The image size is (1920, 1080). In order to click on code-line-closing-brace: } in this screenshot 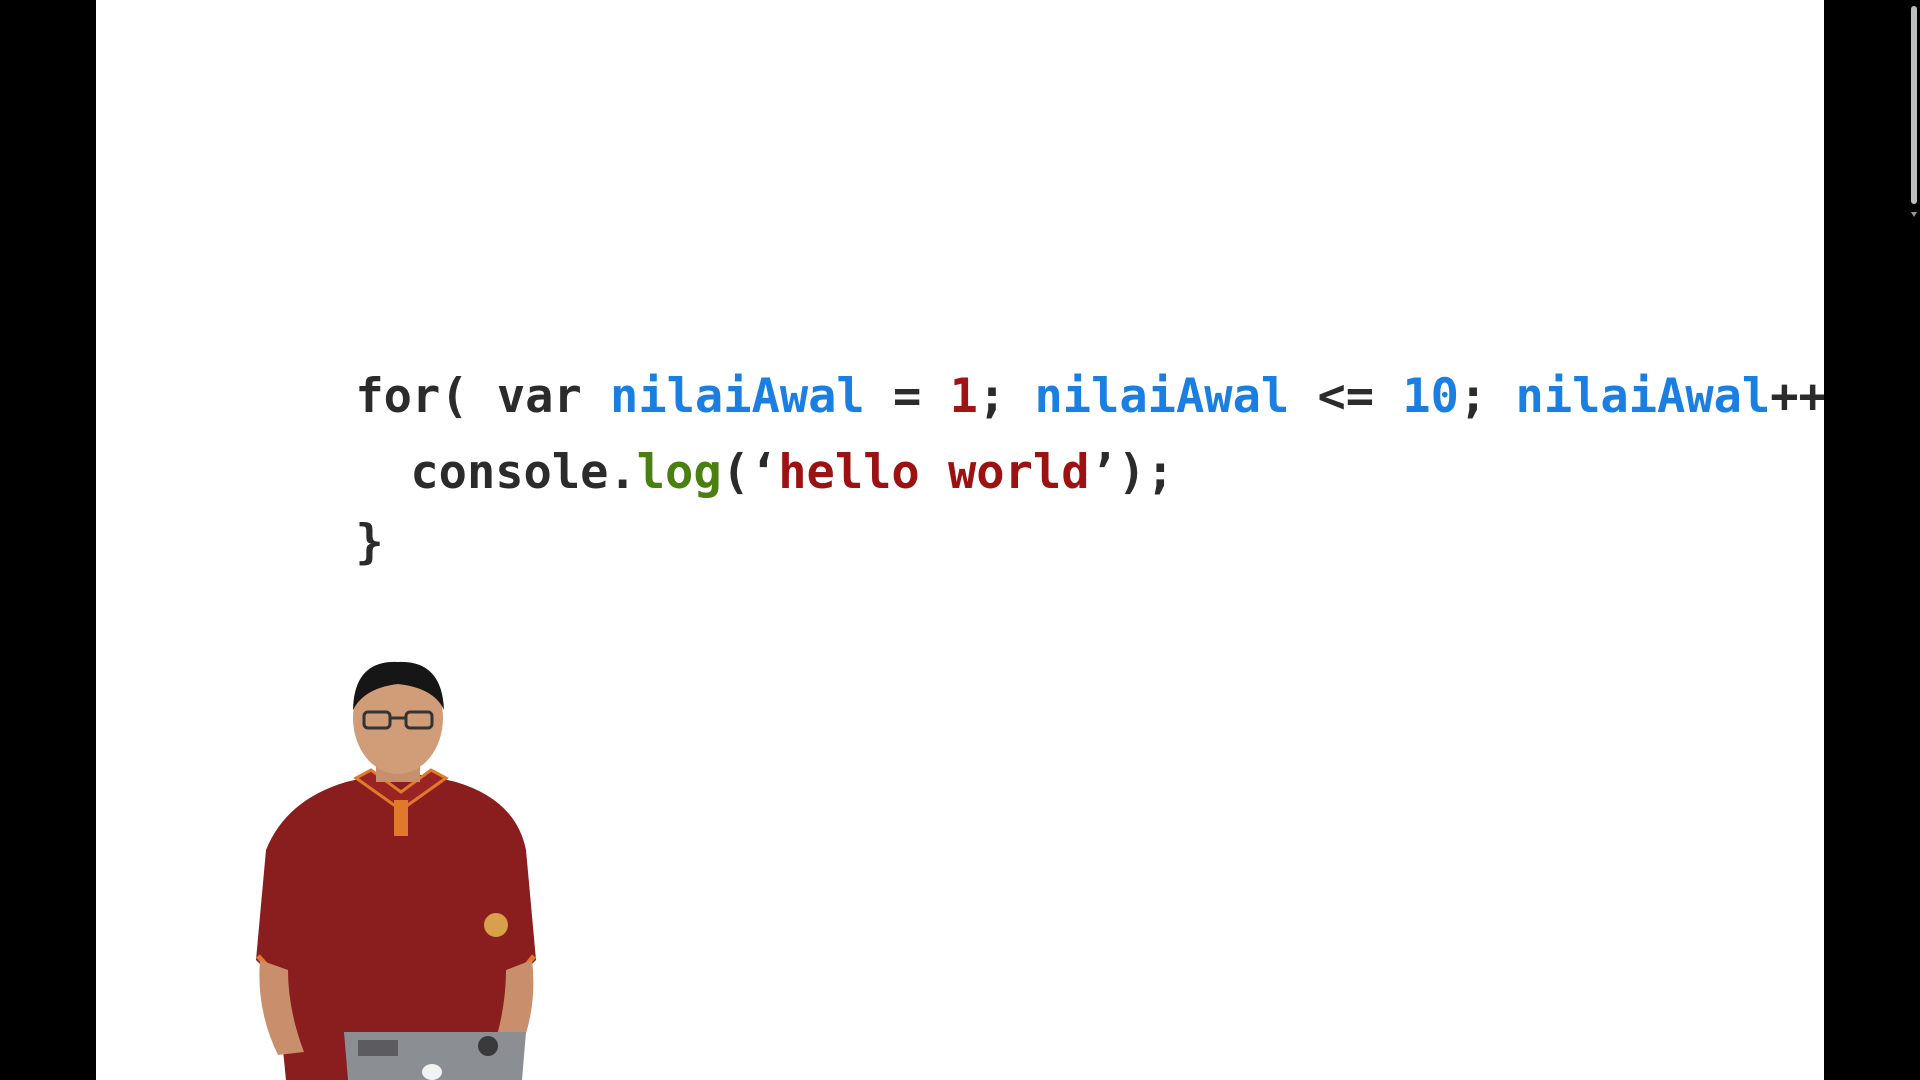, I will do `click(256, 542)`.